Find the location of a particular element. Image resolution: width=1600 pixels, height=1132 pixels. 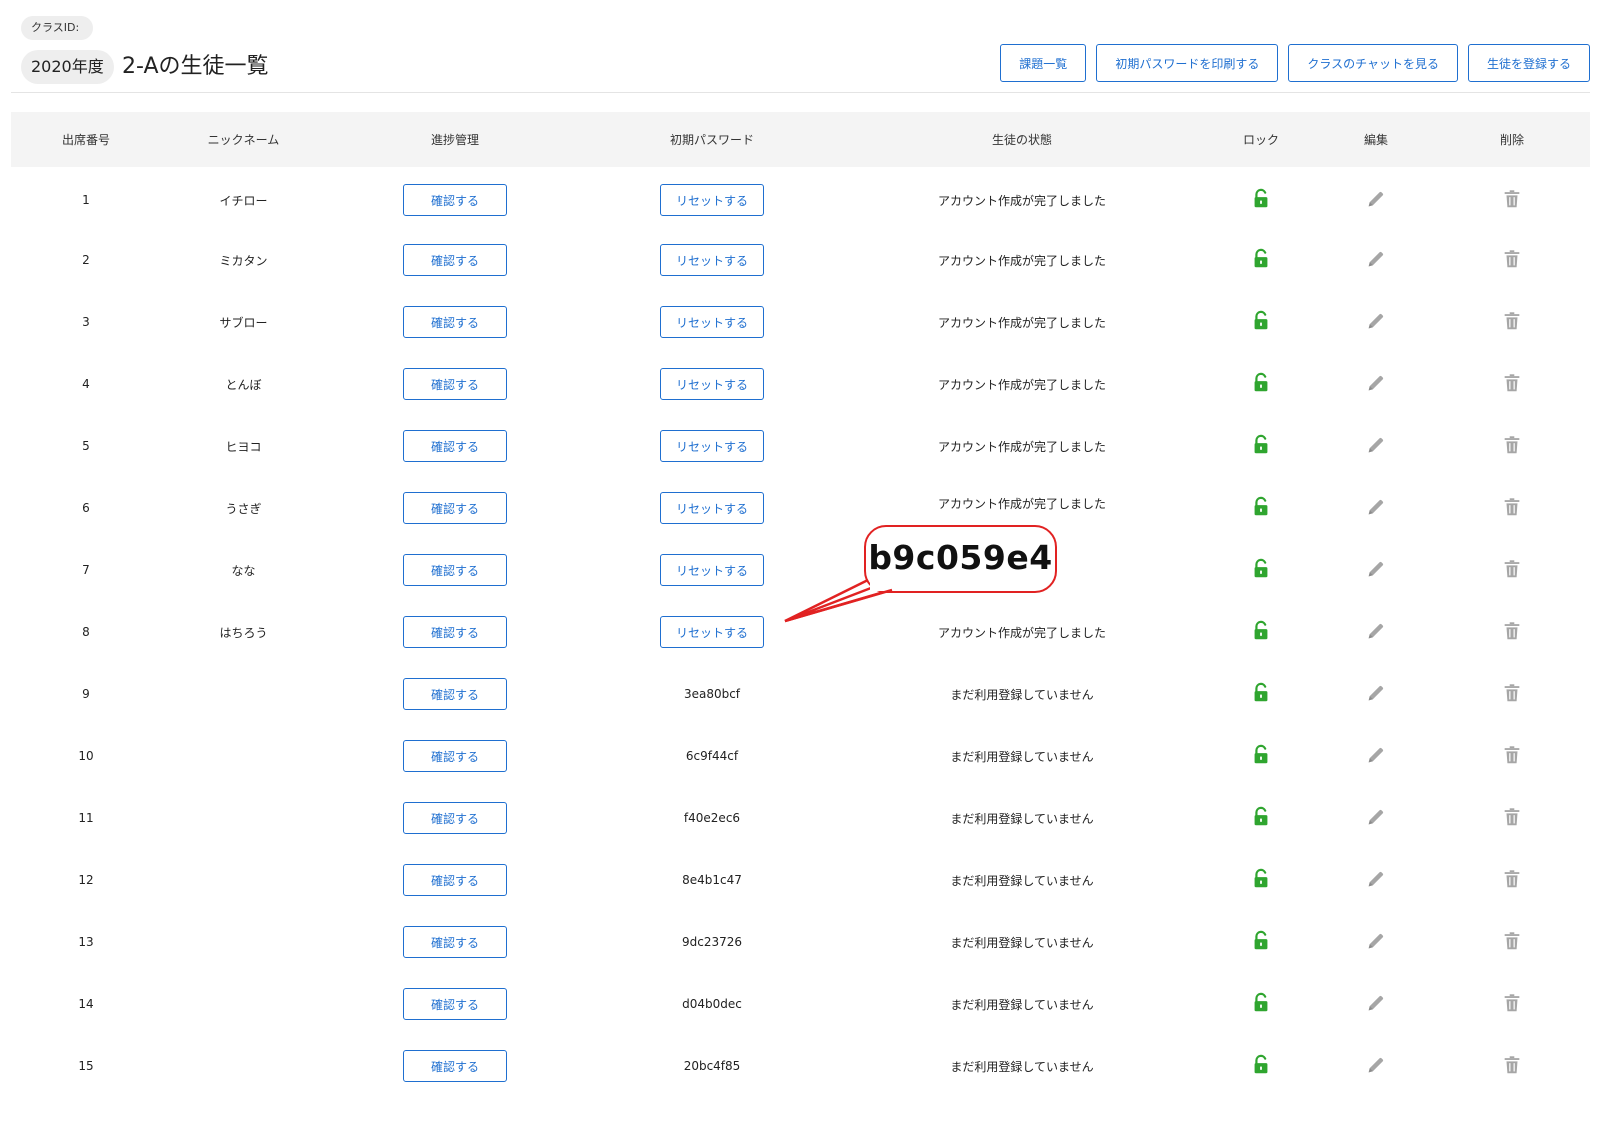

print-passwords-button: 初期パスワードを印刷する is located at coordinates (1187, 63).